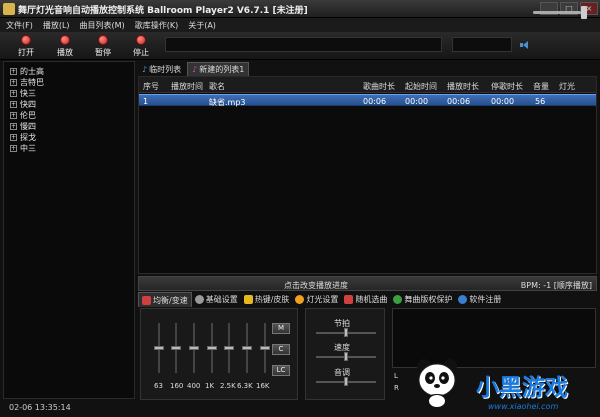 This screenshot has width=600, height=417. Describe the element at coordinates (141, 46) in the screenshot. I see `stop-button: 停止` at that location.